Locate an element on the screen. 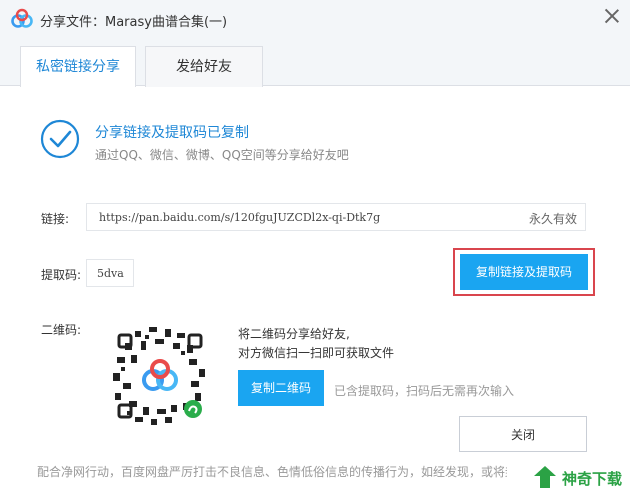 The image size is (630, 499). watermark-text: 神奇下载 is located at coordinates (592, 479).